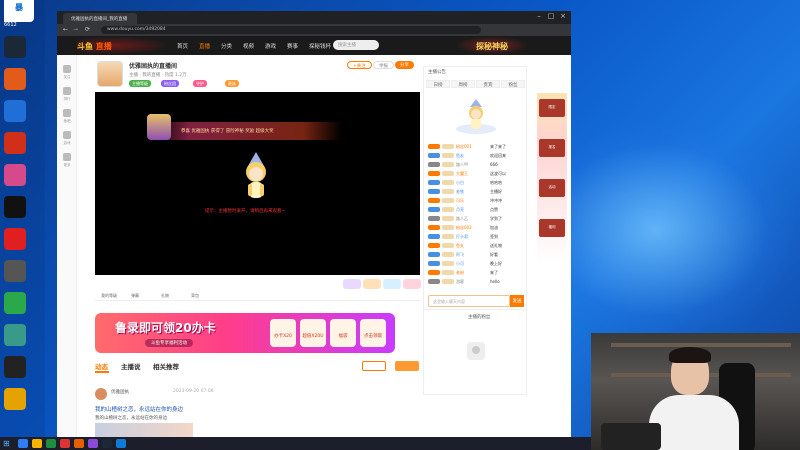 The height and width of the screenshot is (450, 800). I want to click on post-image, so click(144, 430).